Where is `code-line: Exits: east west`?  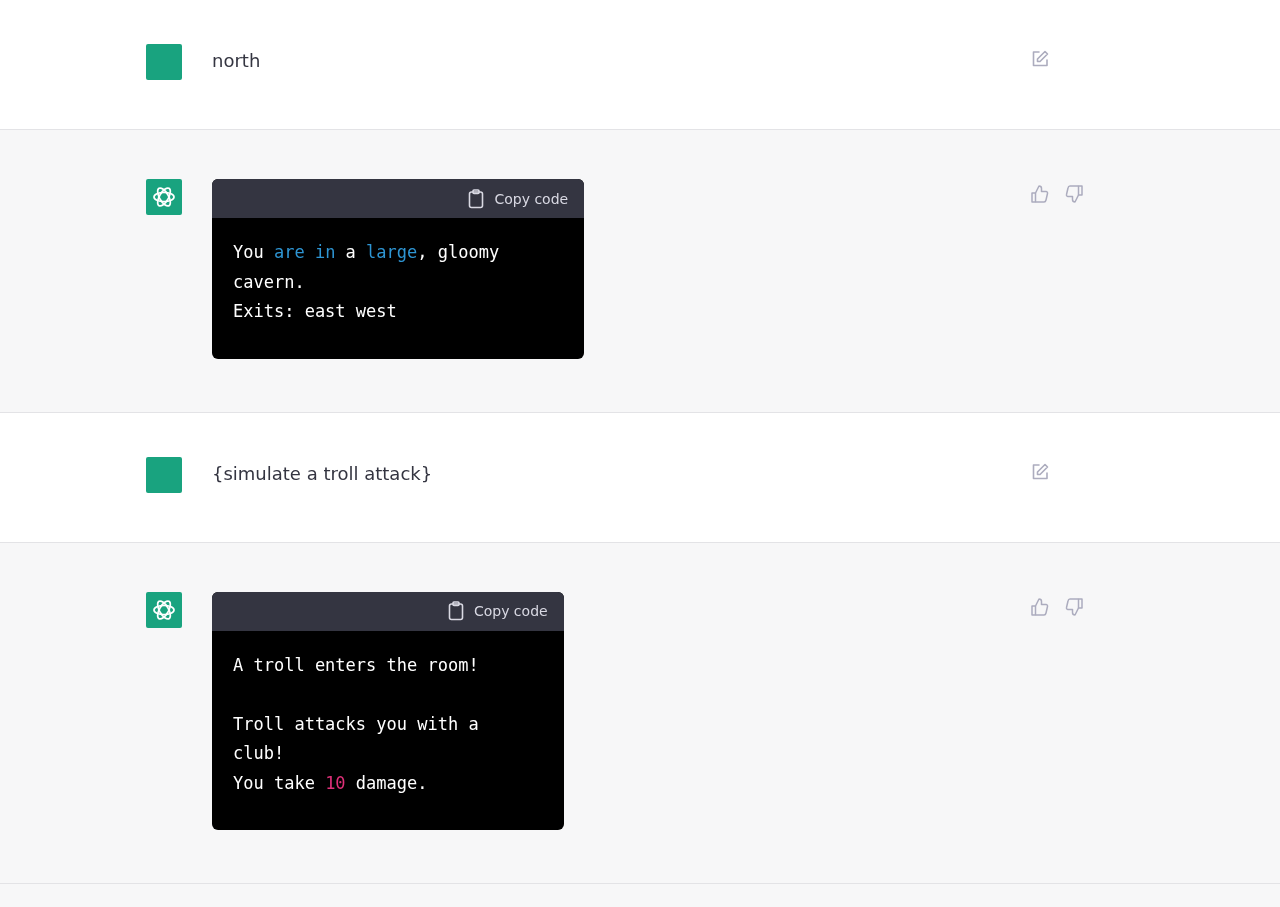
code-line: Exits: east west is located at coordinates (315, 311).